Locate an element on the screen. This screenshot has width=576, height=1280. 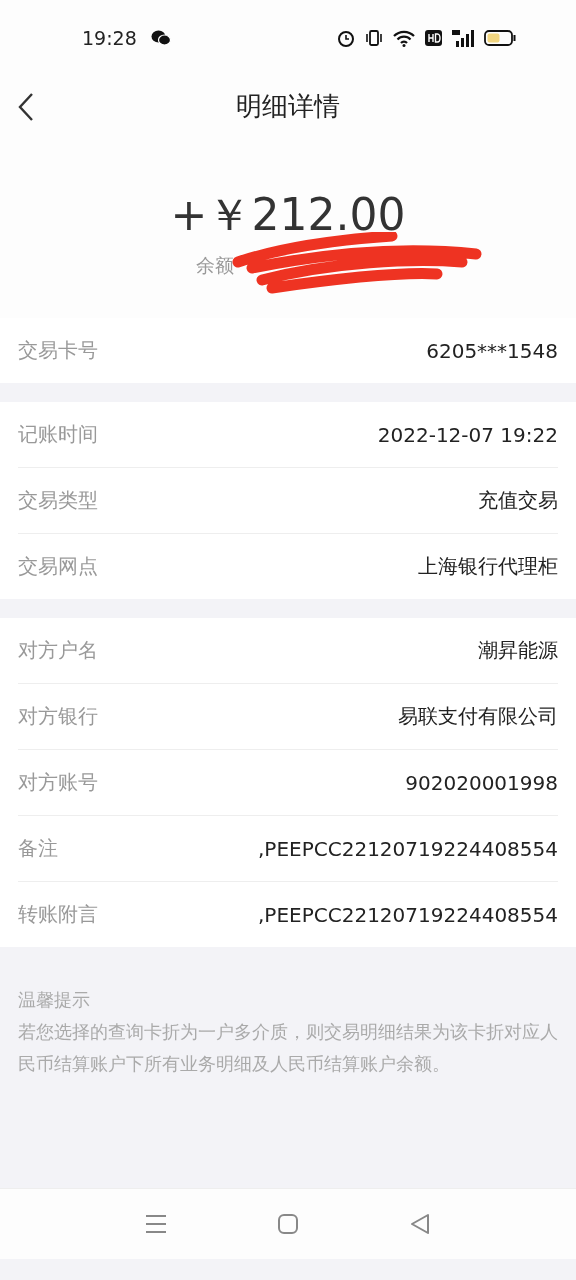
field-value: 易联支付有限公司 is located at coordinates (478, 716).